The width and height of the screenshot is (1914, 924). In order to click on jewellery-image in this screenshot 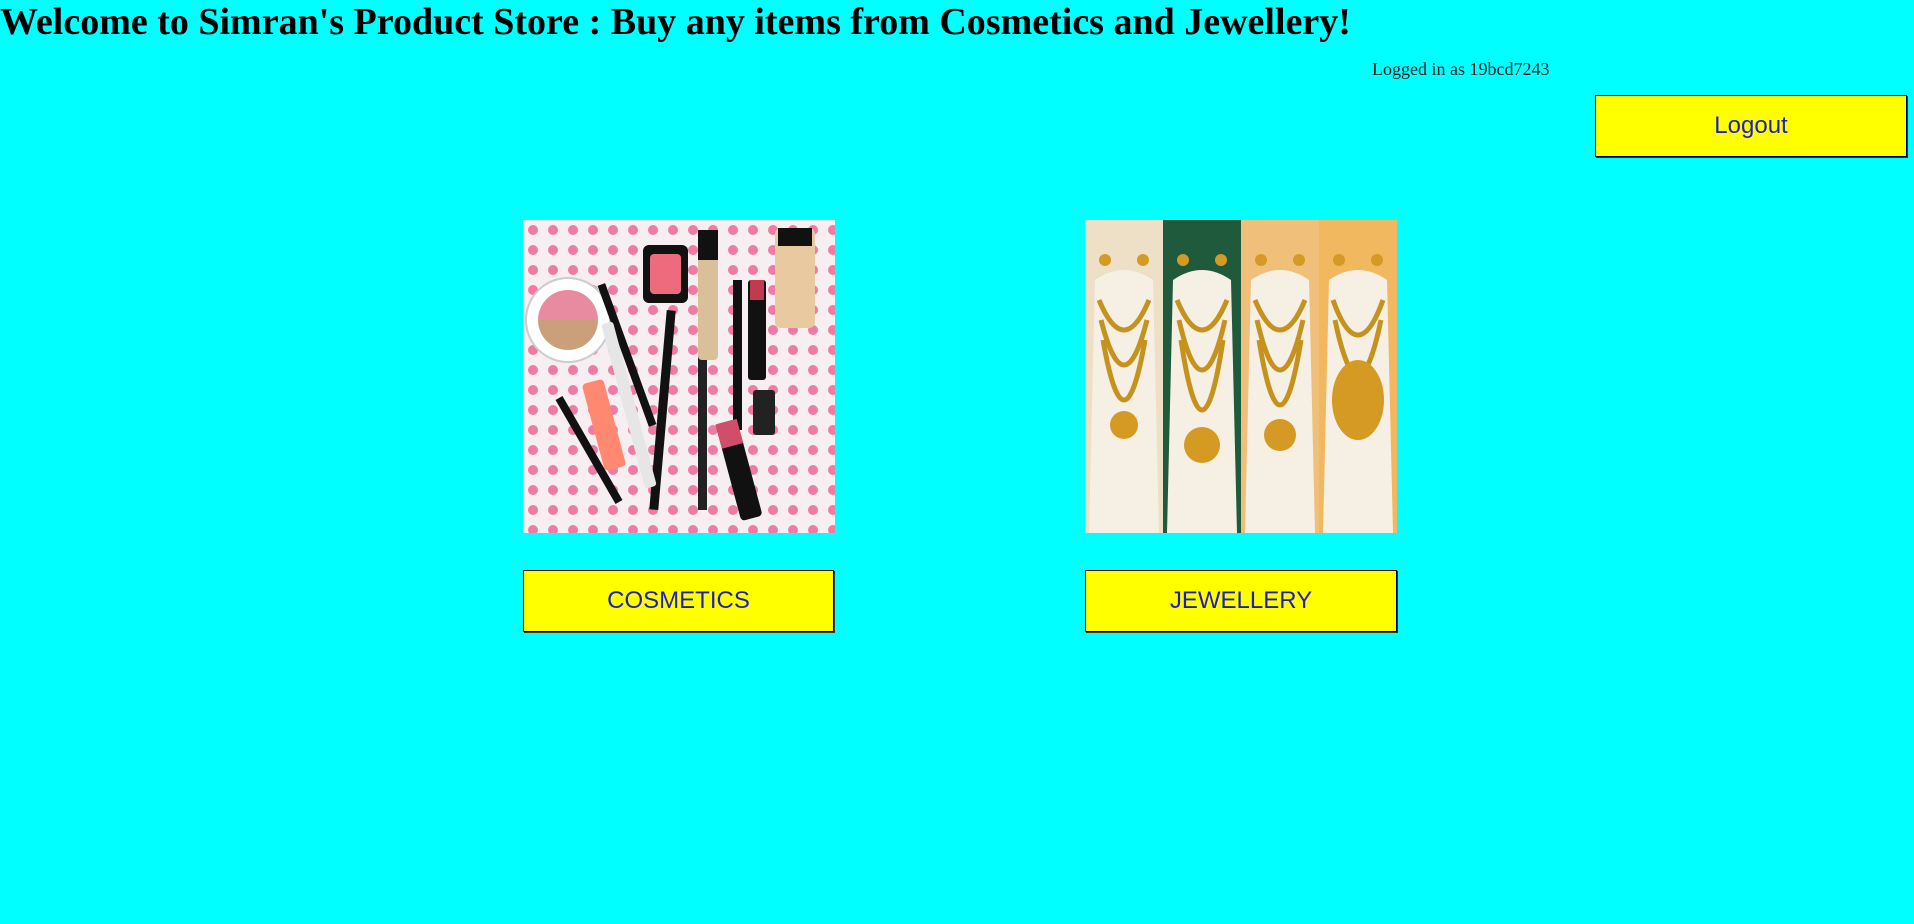, I will do `click(1241, 376)`.